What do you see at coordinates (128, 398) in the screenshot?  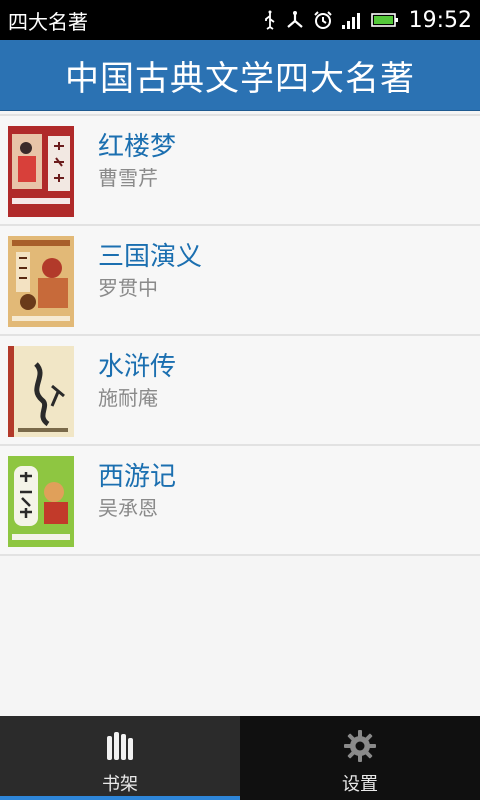 I see `book-author: 施耐庵` at bounding box center [128, 398].